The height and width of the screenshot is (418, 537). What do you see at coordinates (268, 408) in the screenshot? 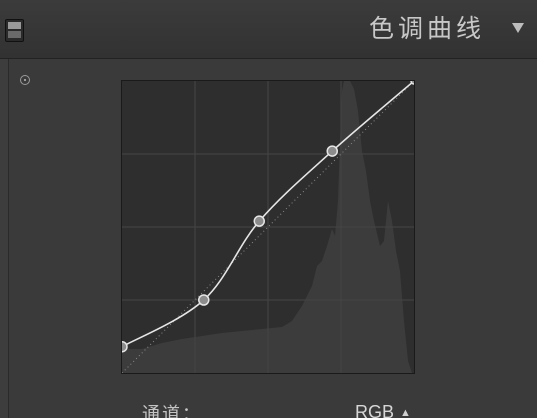
I see `channel-row: 通道： RGB ▲` at bounding box center [268, 408].